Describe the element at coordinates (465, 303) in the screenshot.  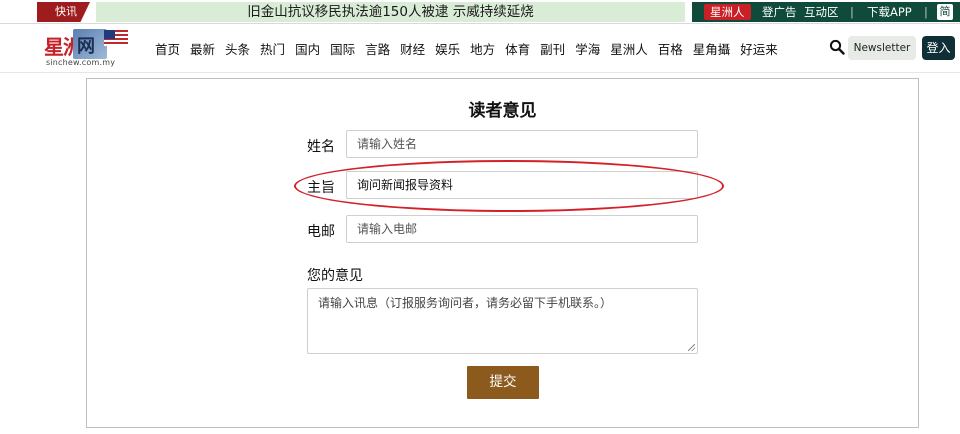
I see `opinion-placeholder: 请输入讯息（订报服务询问者，请务必留下手机联系。）` at that location.